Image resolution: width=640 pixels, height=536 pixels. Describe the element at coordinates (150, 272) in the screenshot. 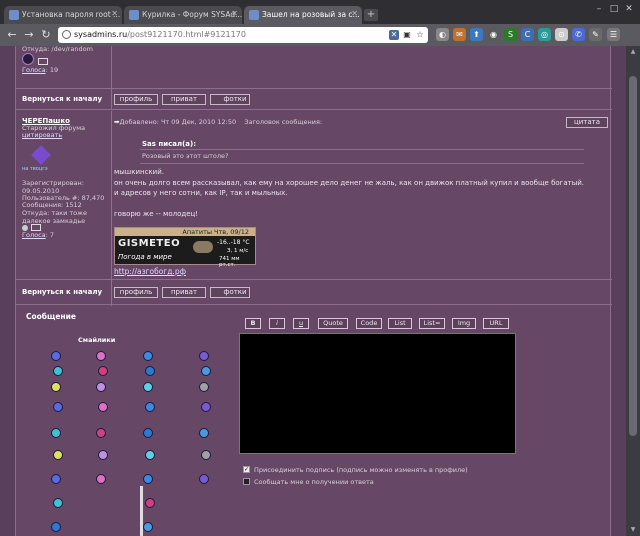

I see `signature-link: http://азгобогд.рф` at that location.